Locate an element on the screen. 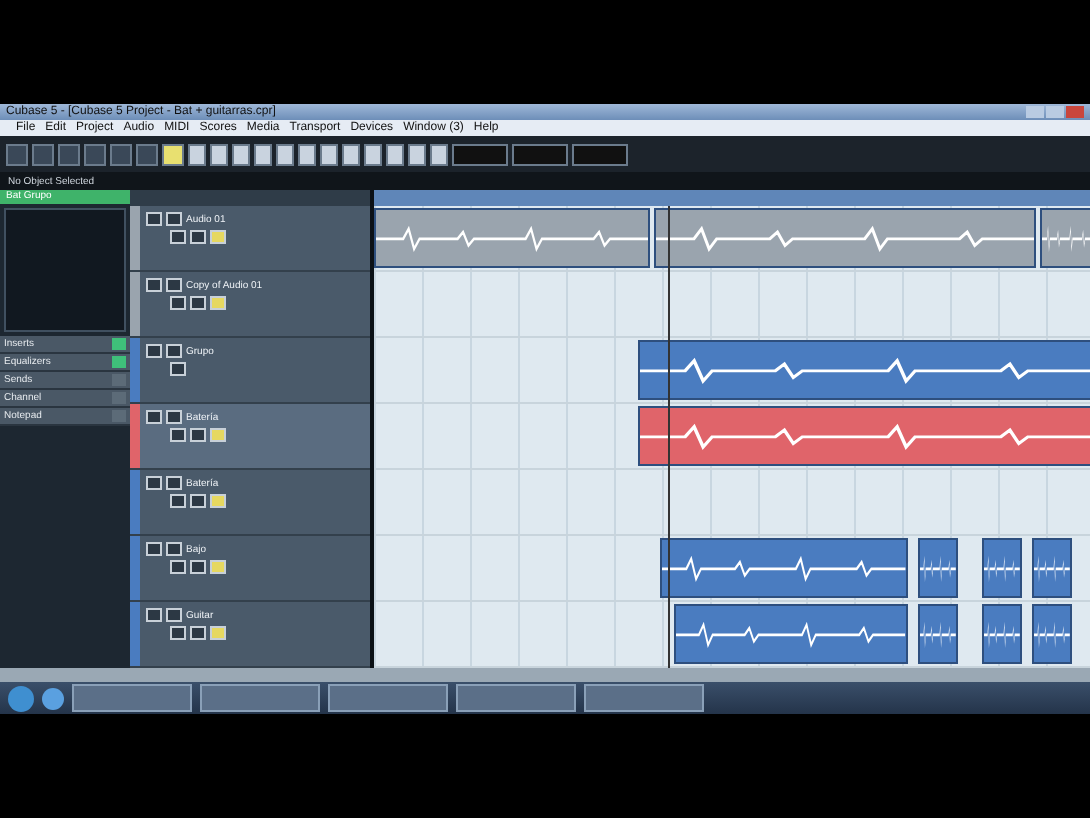  browser-icon is located at coordinates (53, 698).